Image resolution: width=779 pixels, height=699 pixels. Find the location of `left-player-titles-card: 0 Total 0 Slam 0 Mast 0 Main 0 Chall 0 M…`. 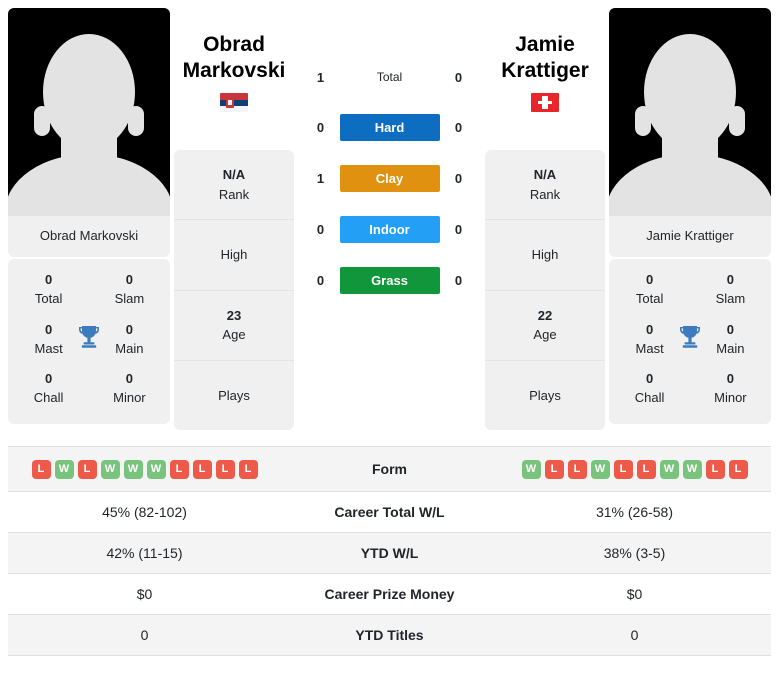

left-player-titles-card: 0 Total 0 Slam 0 Mast 0 Main 0 Chall 0 M… is located at coordinates (89, 342).